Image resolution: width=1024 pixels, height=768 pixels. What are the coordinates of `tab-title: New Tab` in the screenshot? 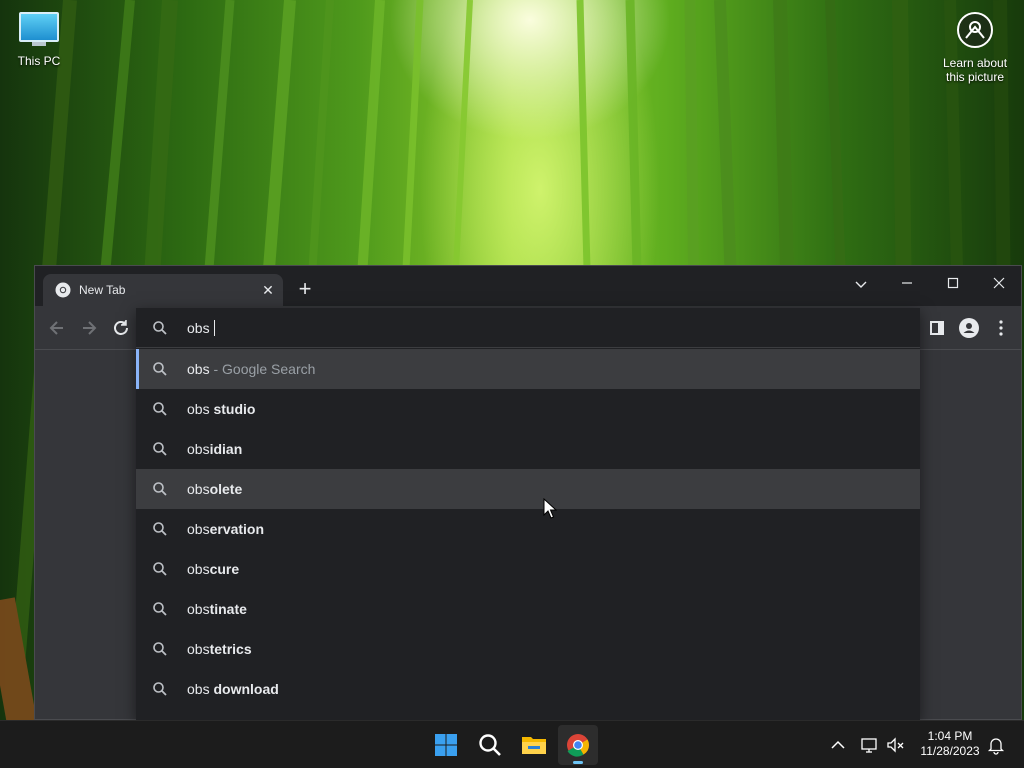 It's located at (102, 290).